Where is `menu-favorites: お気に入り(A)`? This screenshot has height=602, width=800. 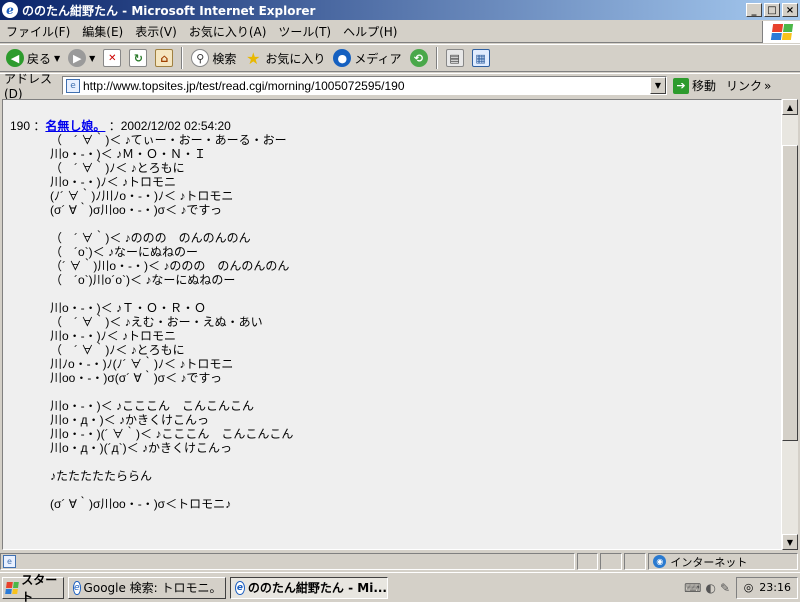
menu-favorites: お気に入り(A) is located at coordinates (228, 31).